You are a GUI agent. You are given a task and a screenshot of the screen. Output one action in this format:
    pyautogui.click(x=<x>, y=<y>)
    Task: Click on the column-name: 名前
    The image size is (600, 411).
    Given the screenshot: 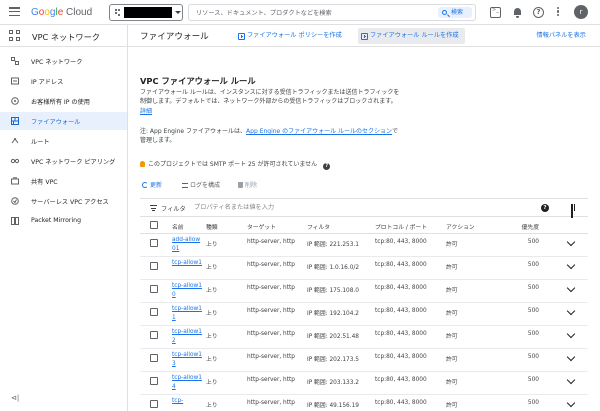 What is the action you would take?
    pyautogui.click(x=178, y=226)
    